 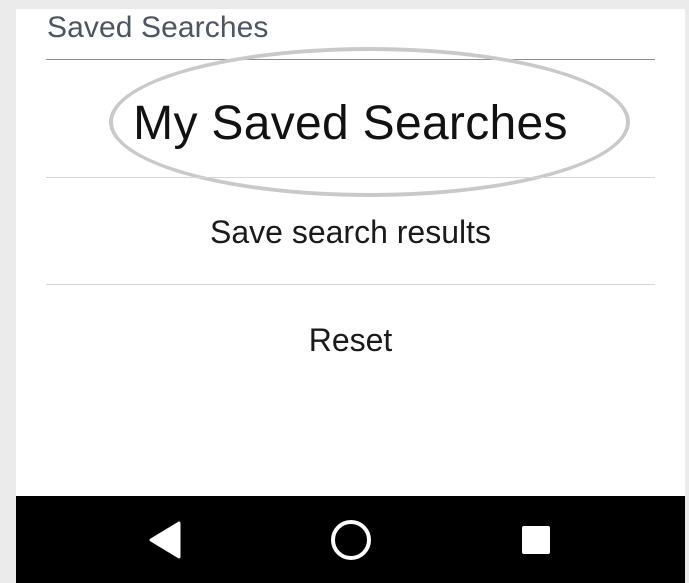 I want to click on nav-recents-button, so click(x=536, y=539).